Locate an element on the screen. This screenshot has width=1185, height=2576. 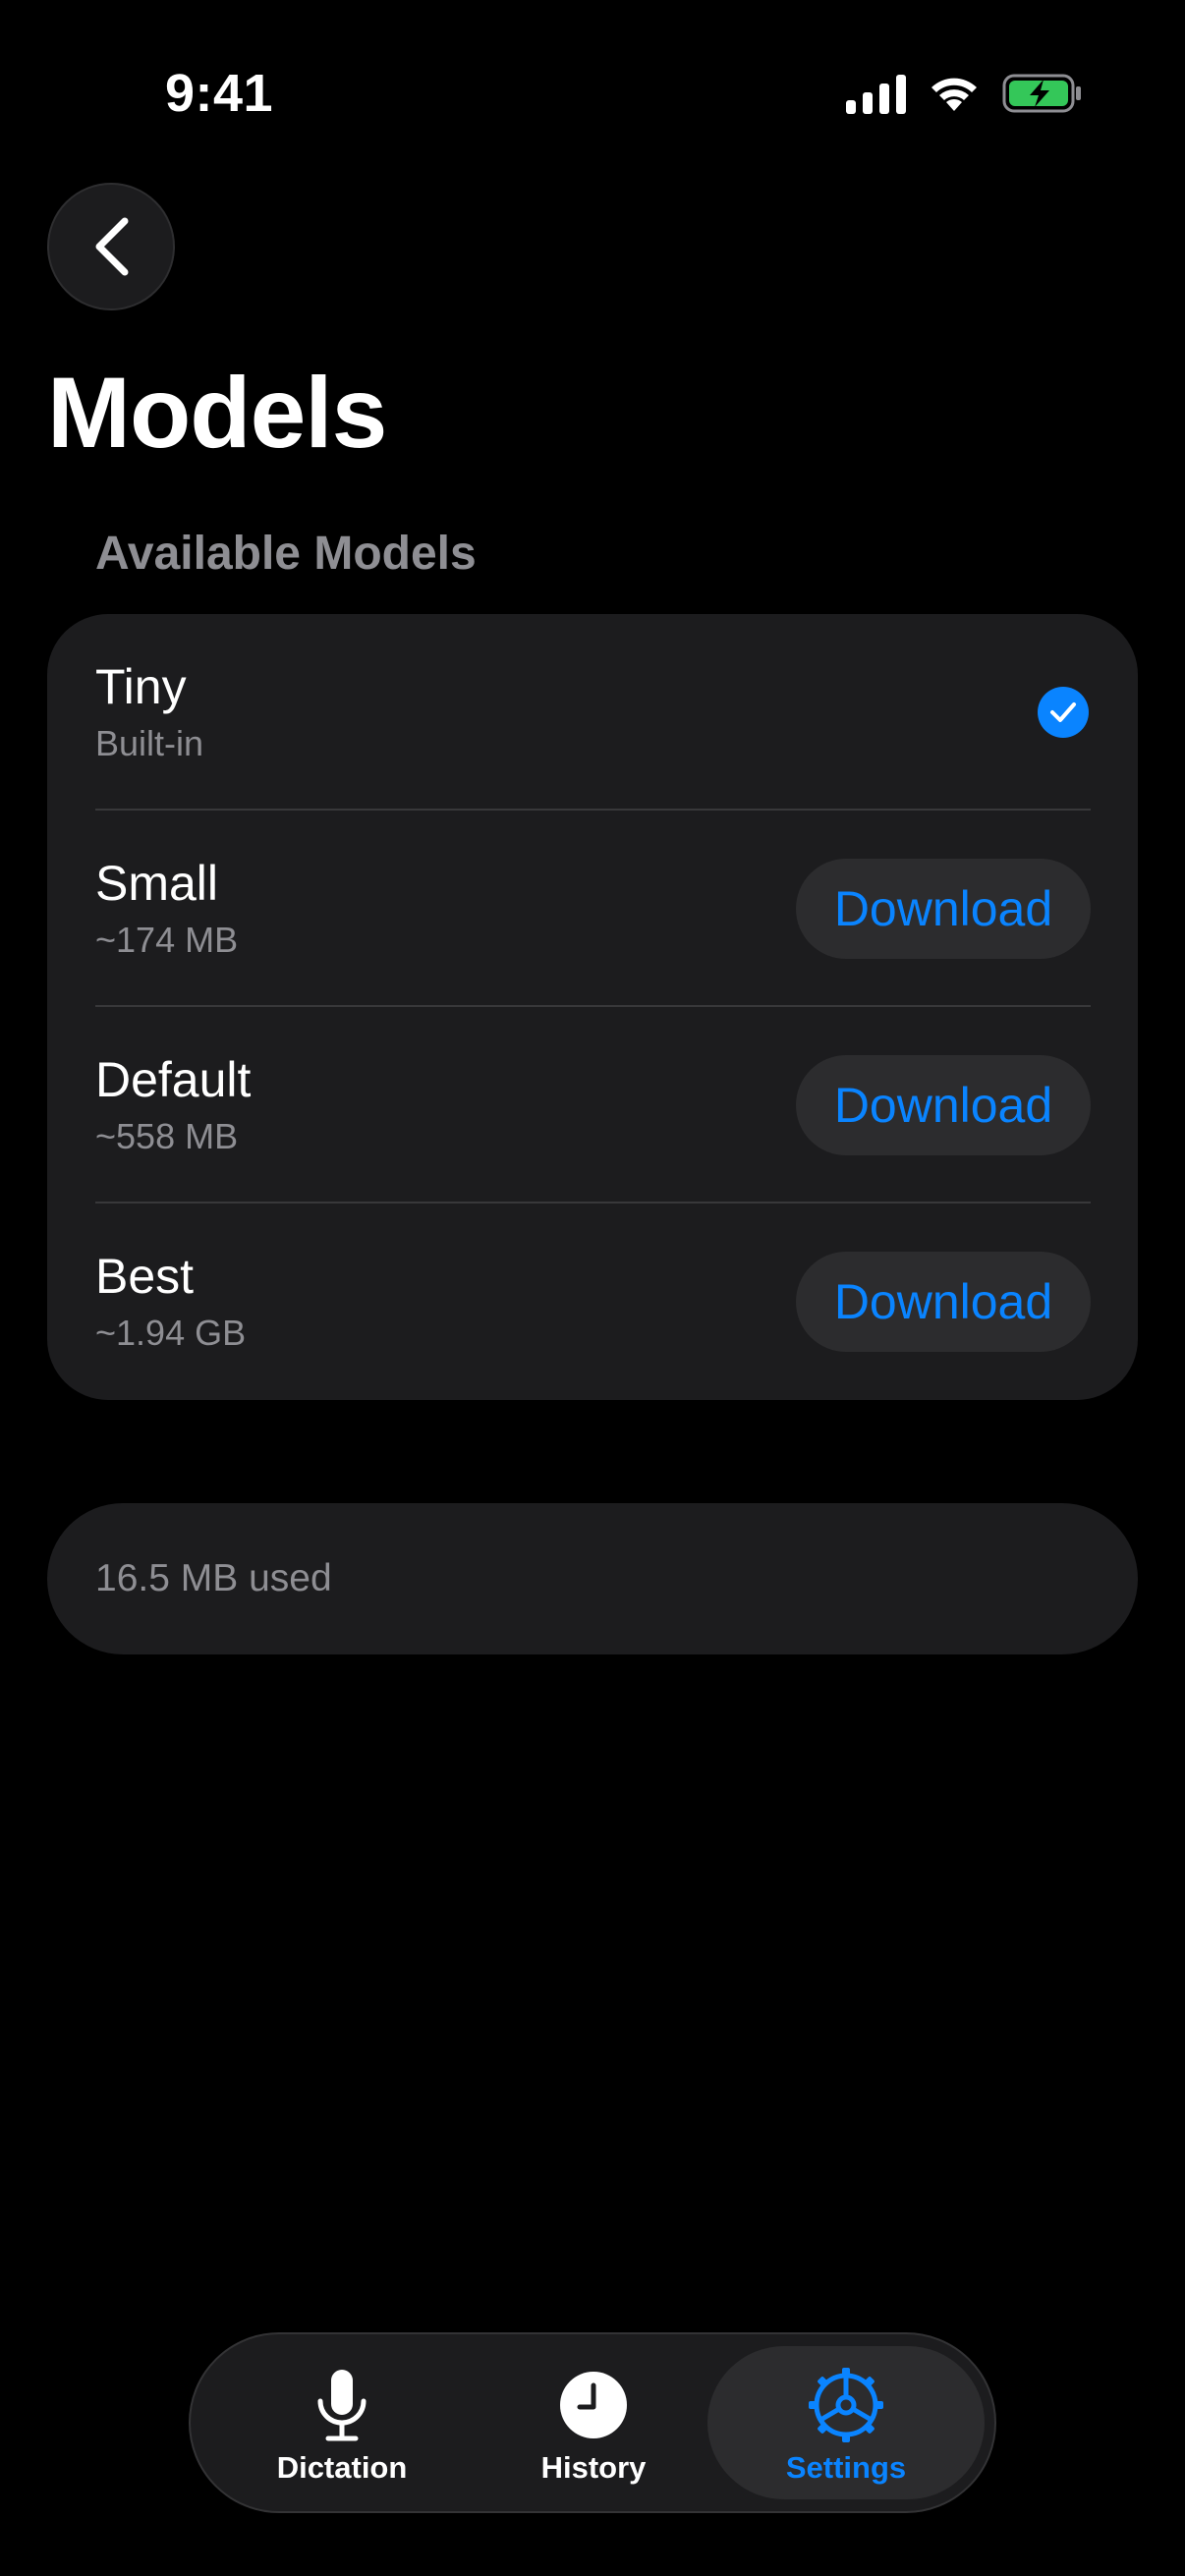
tab-dictation: Dictation is located at coordinates (342, 2422).